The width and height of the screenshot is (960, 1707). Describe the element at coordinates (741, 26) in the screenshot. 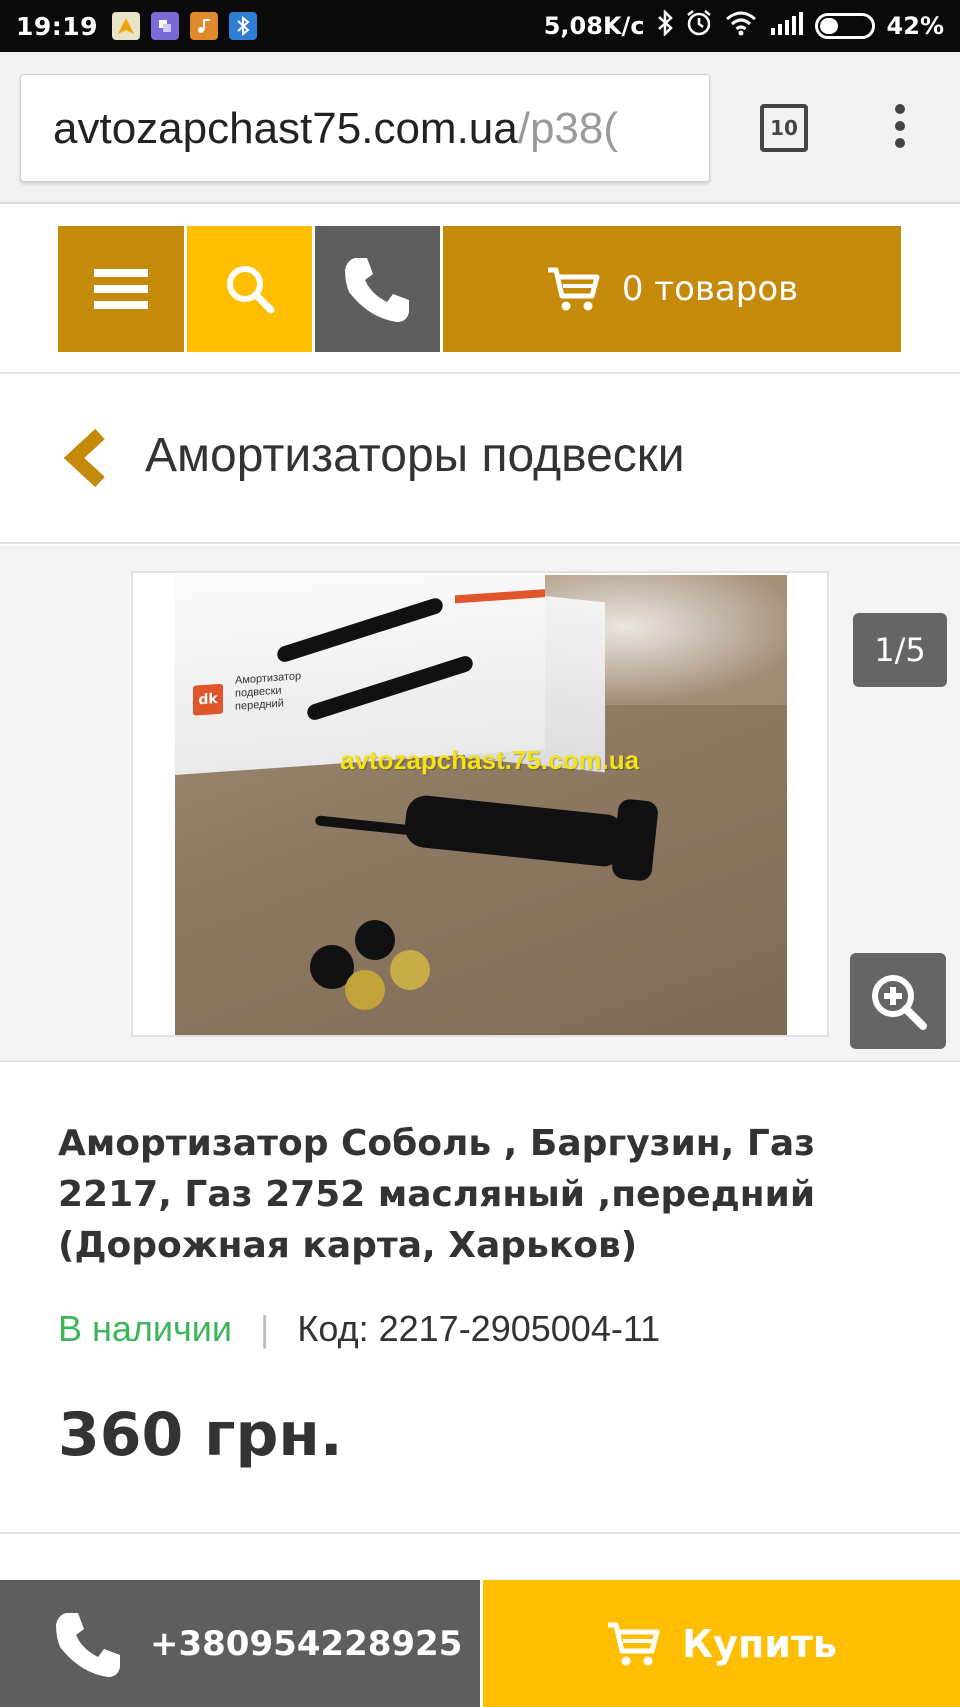

I see `wifi-icon` at that location.